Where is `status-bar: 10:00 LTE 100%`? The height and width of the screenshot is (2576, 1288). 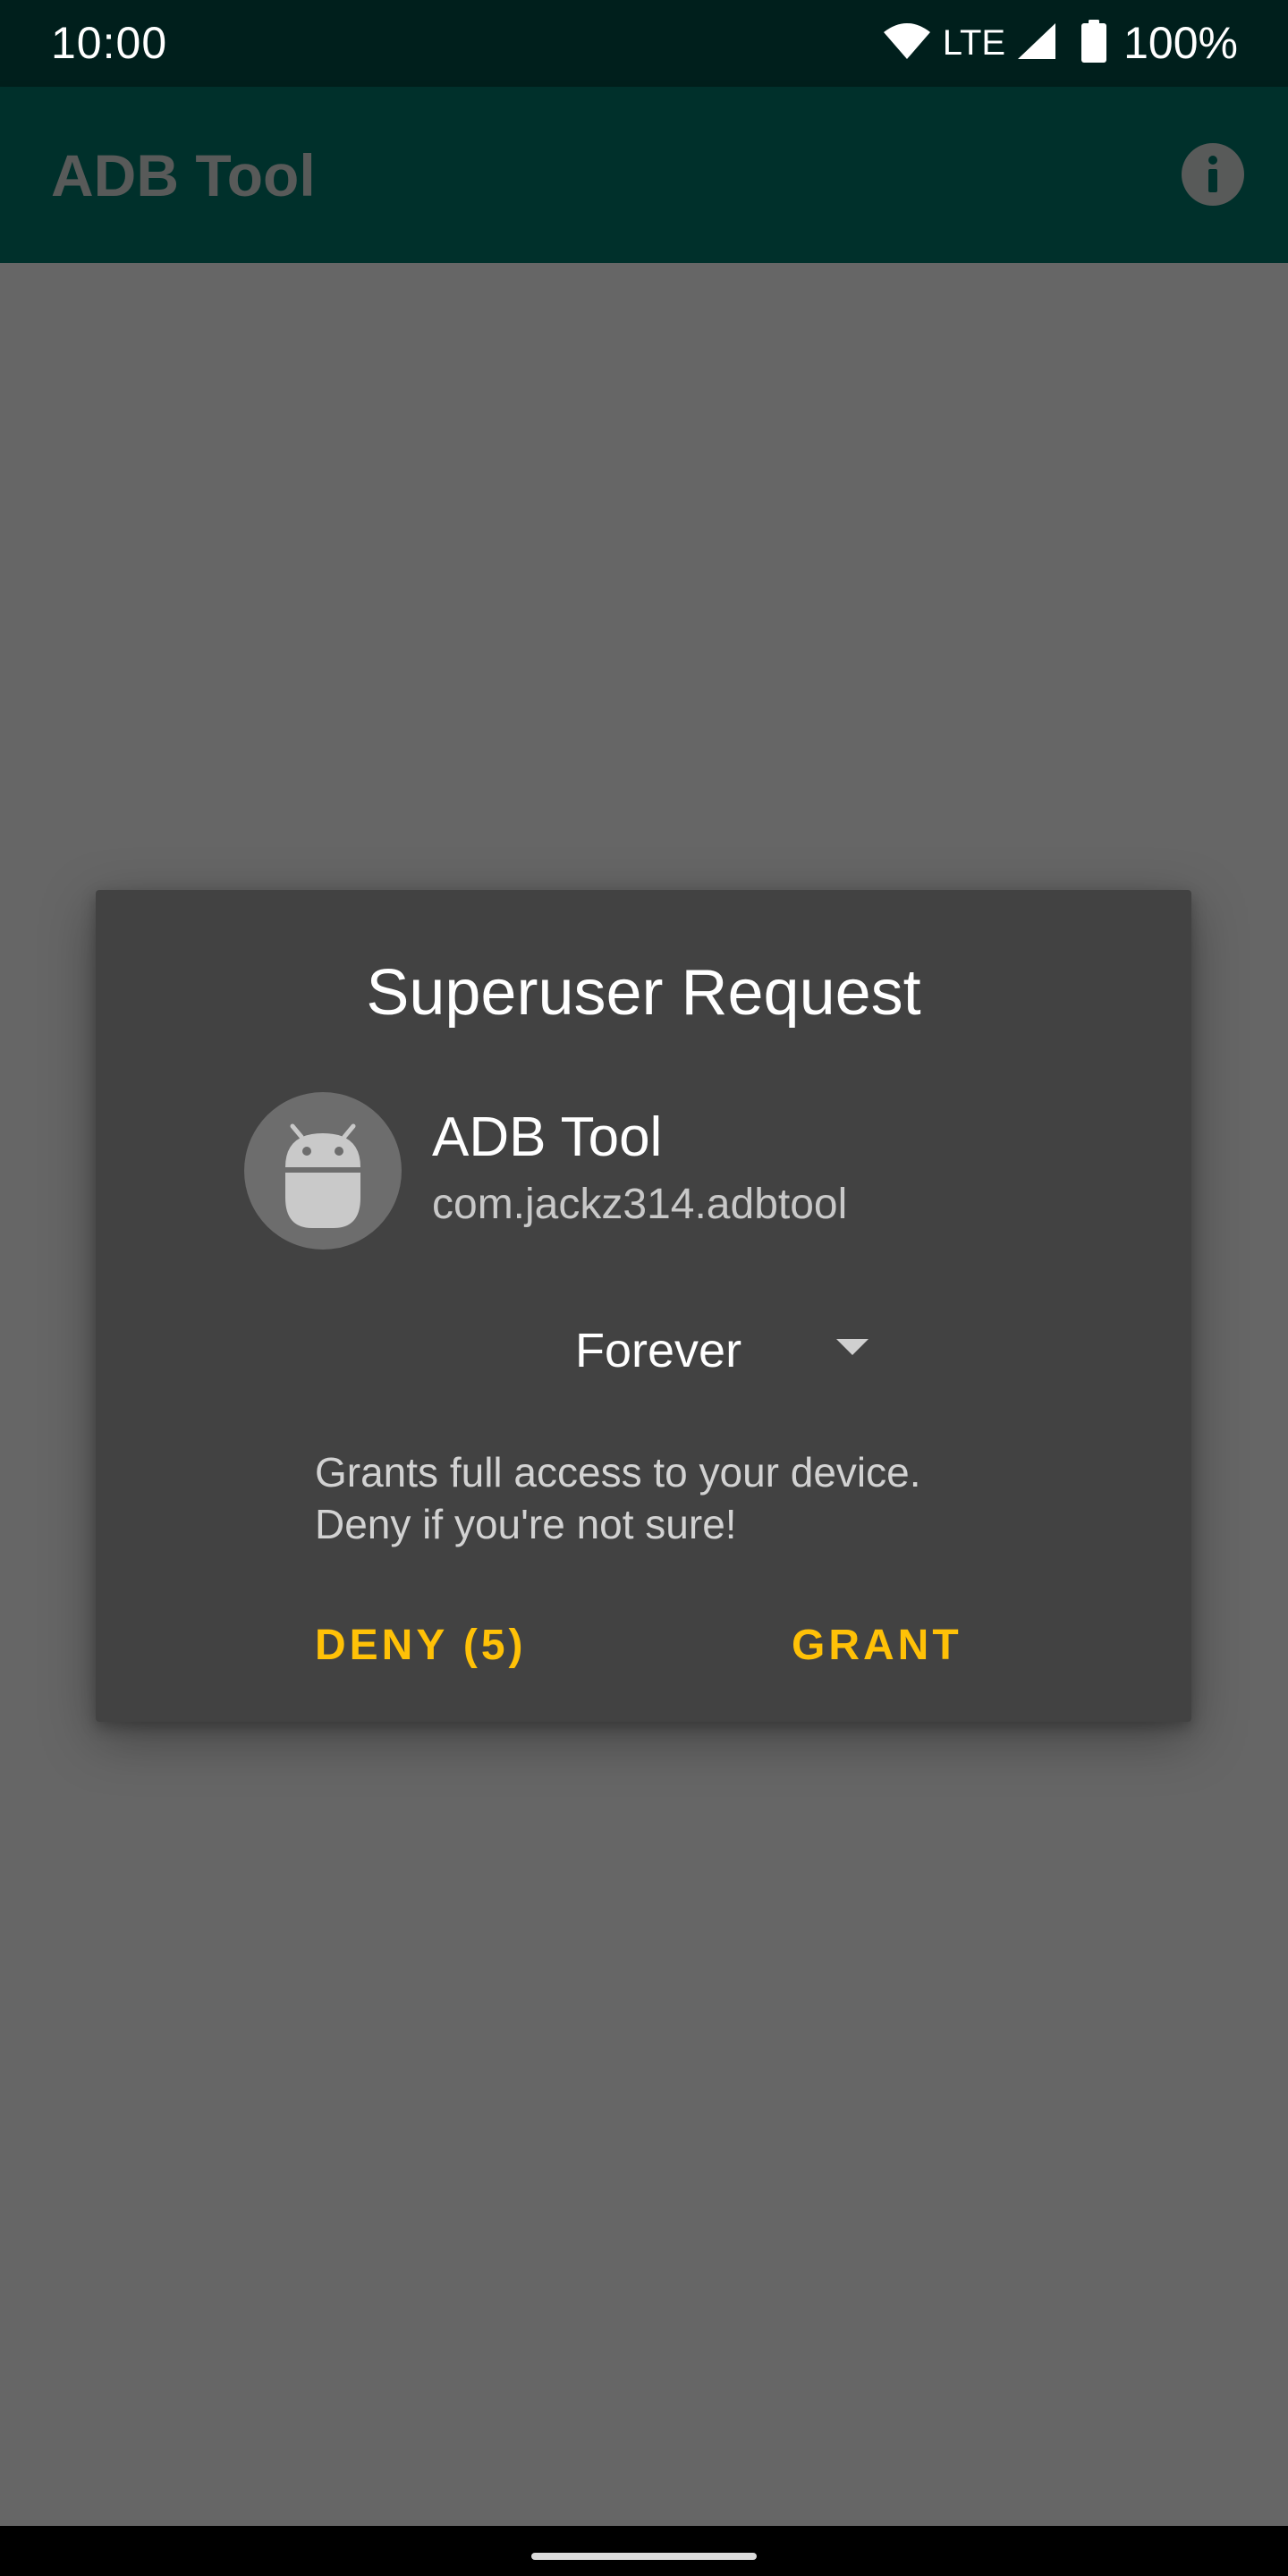 status-bar: 10:00 LTE 100% is located at coordinates (644, 43).